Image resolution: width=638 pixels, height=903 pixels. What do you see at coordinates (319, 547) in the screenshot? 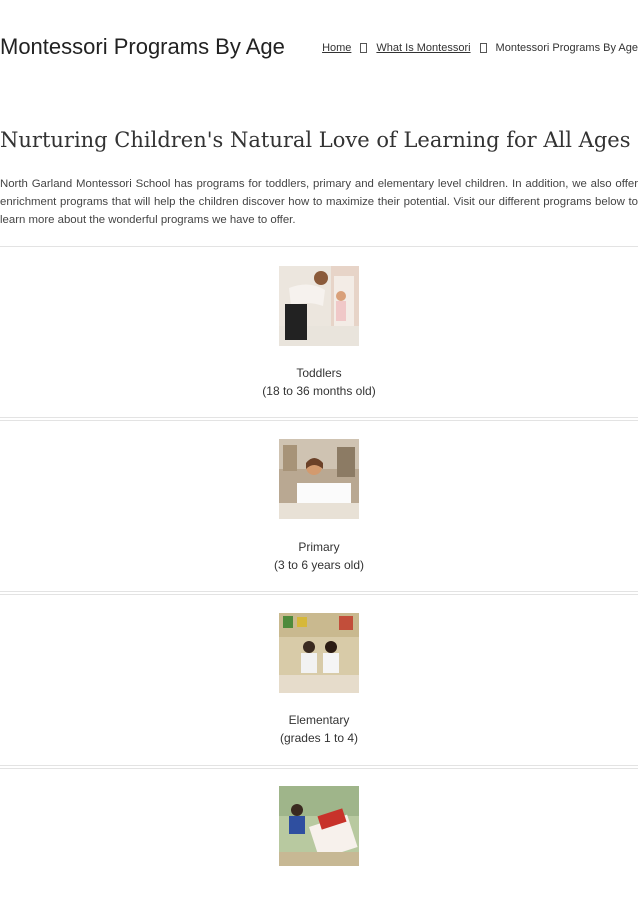
I see `program-name-primary: Primary` at bounding box center [319, 547].